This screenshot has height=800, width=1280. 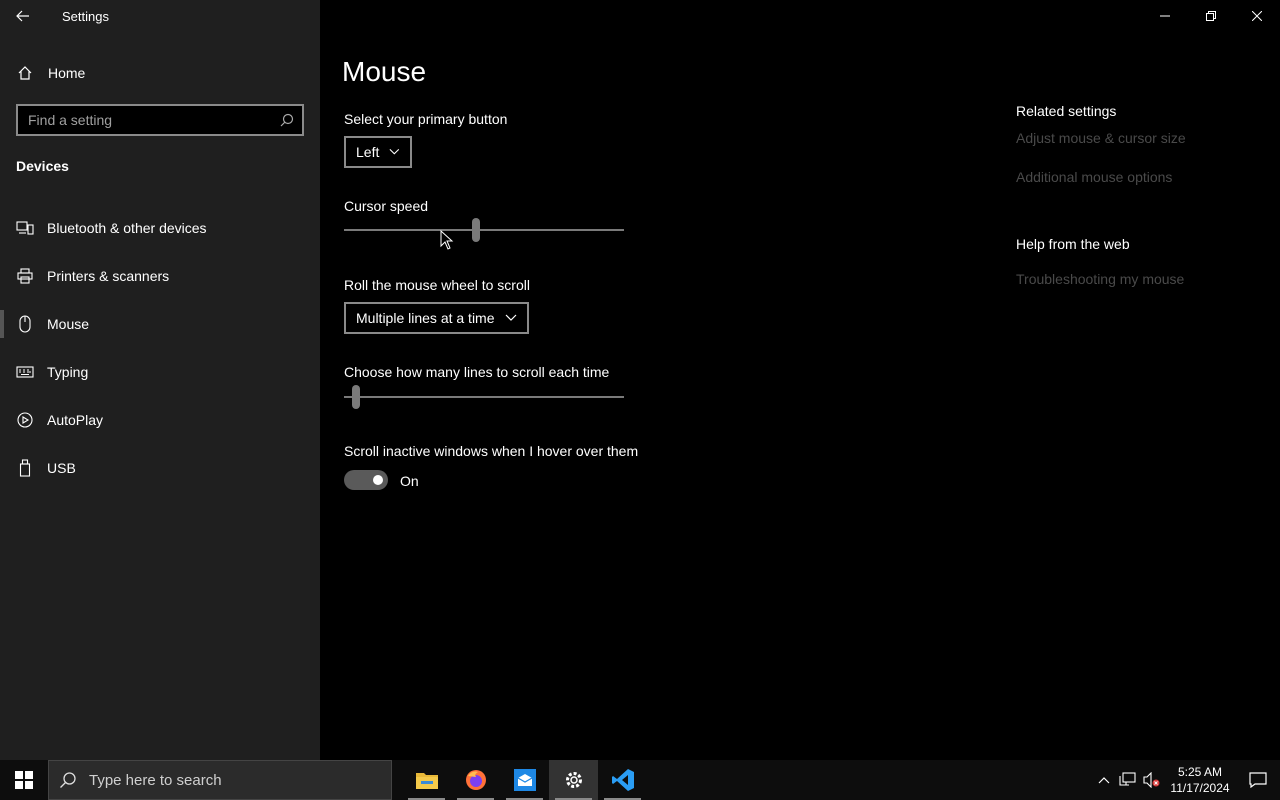 What do you see at coordinates (378, 480) in the screenshot?
I see `toggle-knob` at bounding box center [378, 480].